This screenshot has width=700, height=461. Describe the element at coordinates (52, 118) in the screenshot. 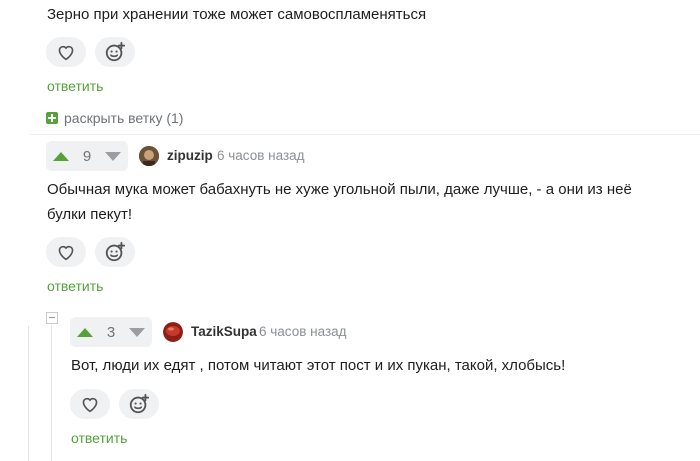

I see `expand-plus-icon` at that location.